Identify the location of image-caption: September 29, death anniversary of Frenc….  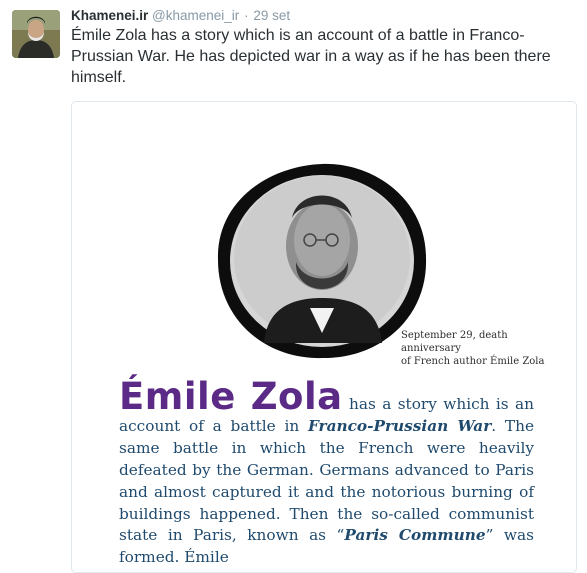
(481, 348).